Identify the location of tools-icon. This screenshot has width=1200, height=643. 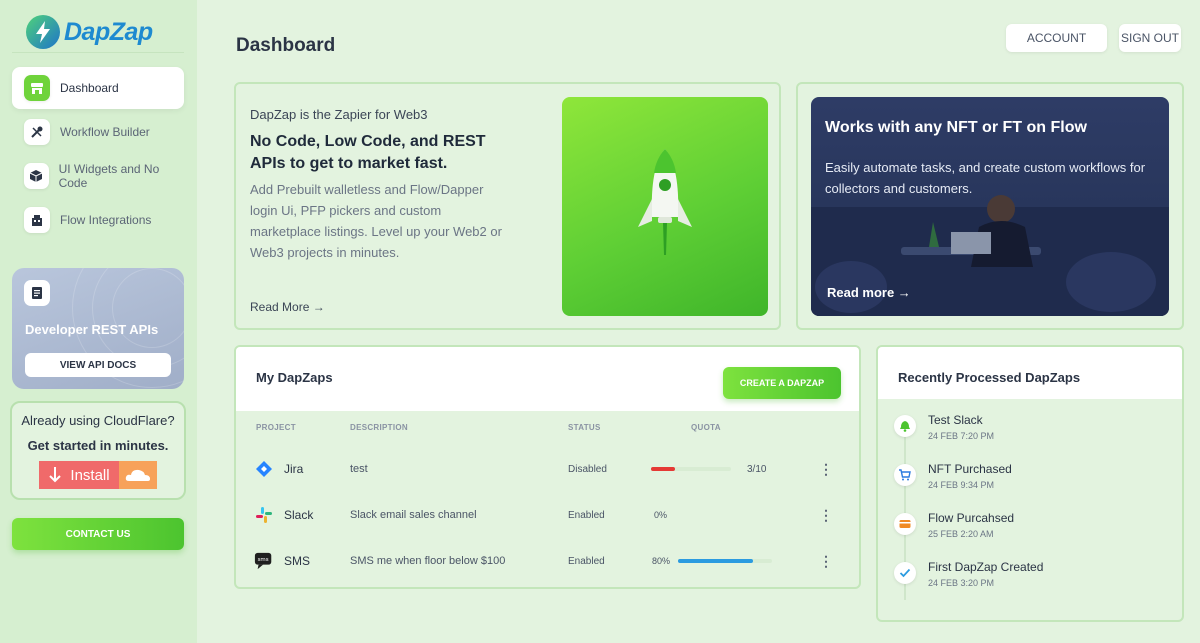
(37, 132).